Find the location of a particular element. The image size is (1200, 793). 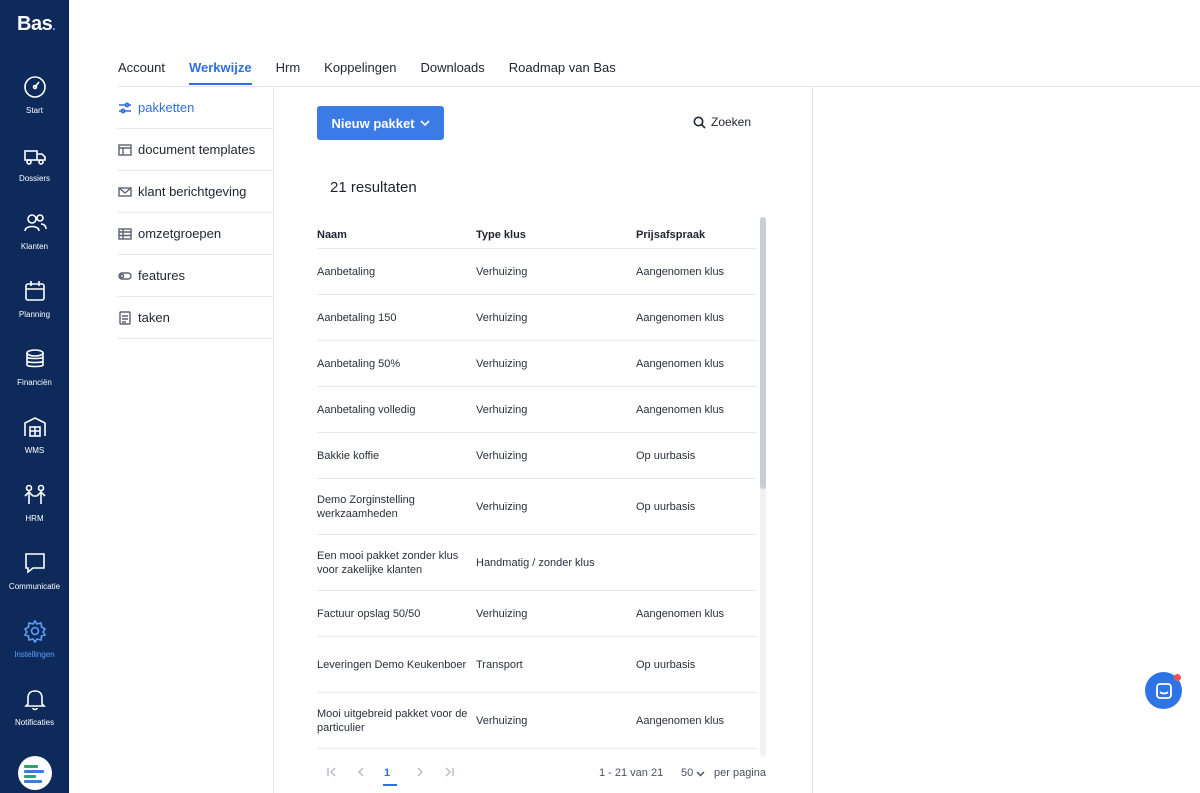

current-page-indicator is located at coordinates (390, 785).